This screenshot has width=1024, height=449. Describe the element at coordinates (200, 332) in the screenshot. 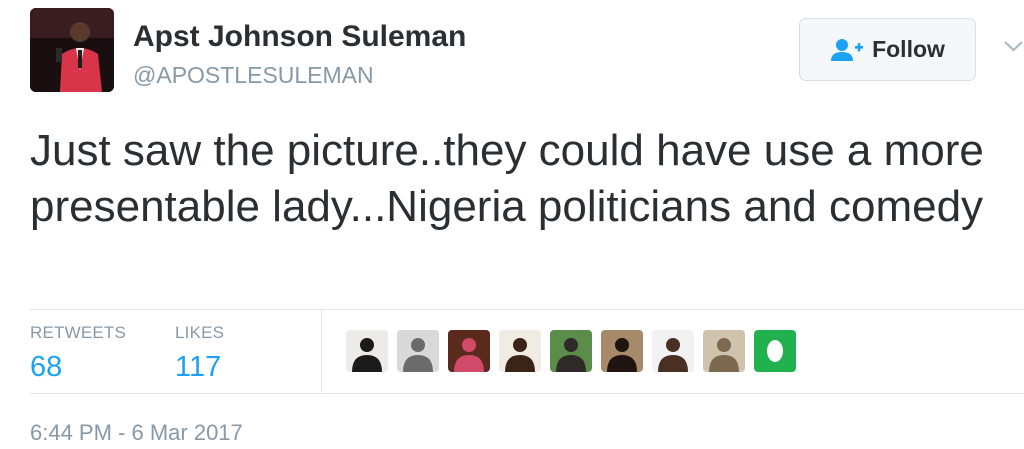

I see `likes-label: LIKES` at that location.